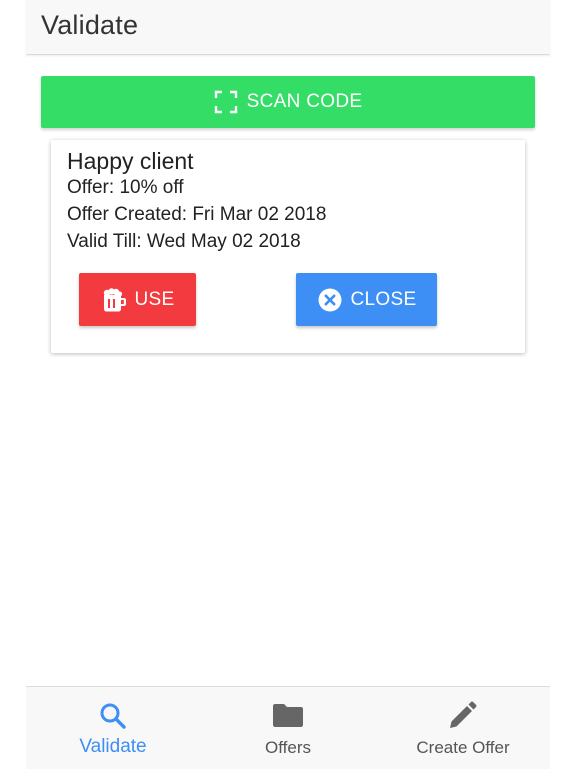 The width and height of the screenshot is (576, 769). I want to click on scan-code-label: SCAN CODE, so click(304, 101).